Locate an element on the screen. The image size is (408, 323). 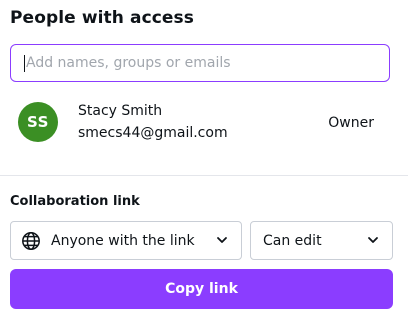
text-caret is located at coordinates (24, 63).